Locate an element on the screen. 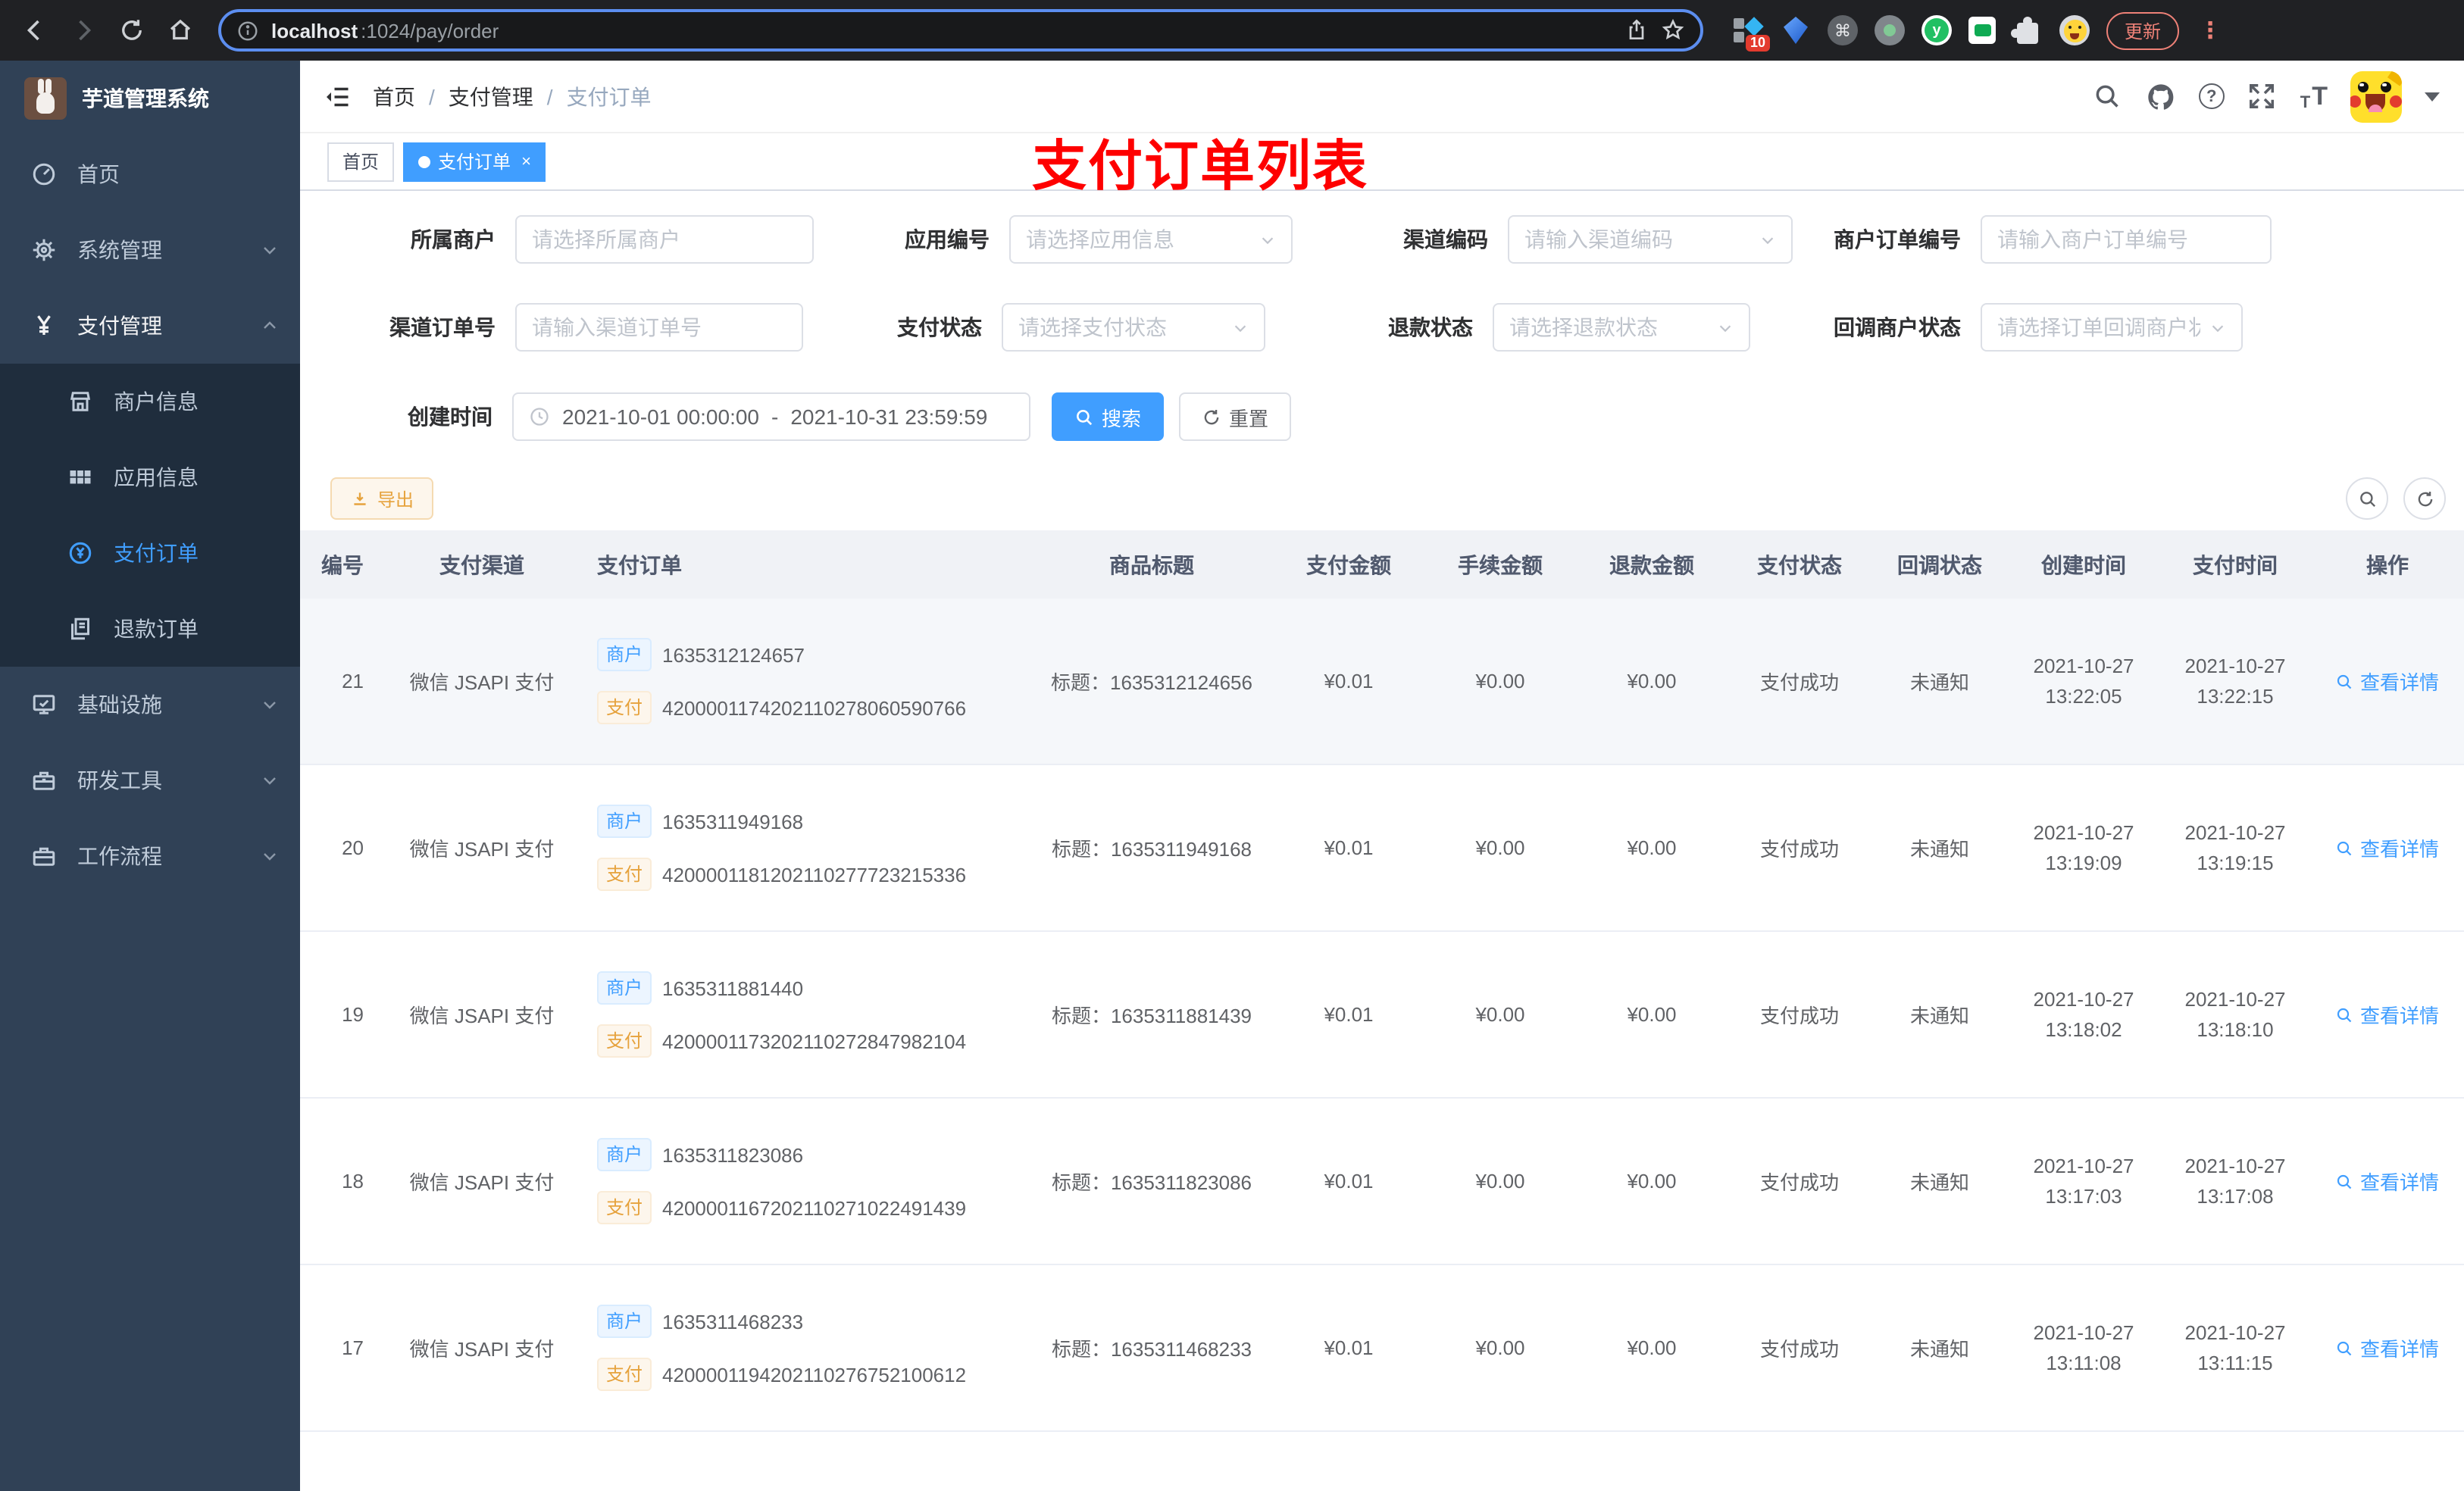  green-dot-extension-icon is located at coordinates (1890, 30).